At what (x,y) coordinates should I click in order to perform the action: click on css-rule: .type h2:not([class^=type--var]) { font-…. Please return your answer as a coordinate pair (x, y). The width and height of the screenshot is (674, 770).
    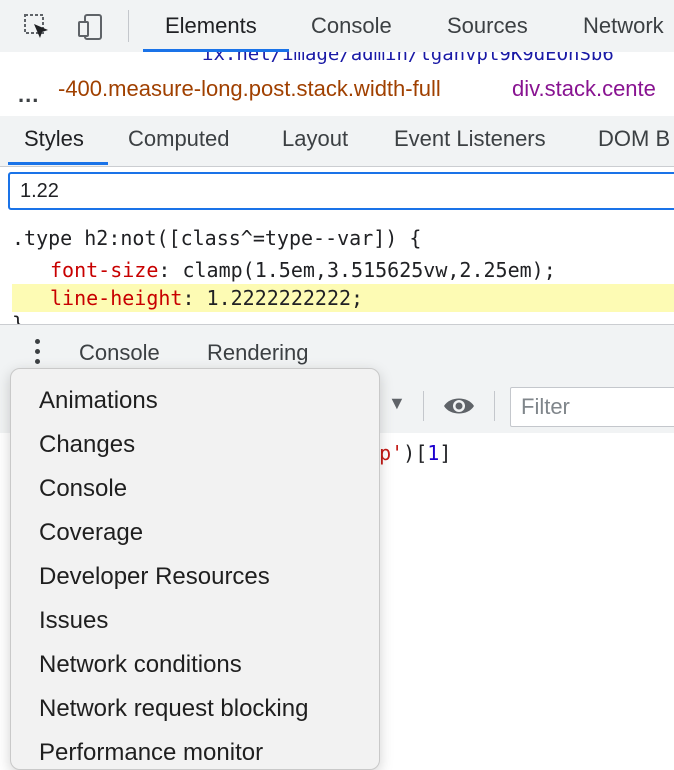
    Looking at the image, I should click on (337, 272).